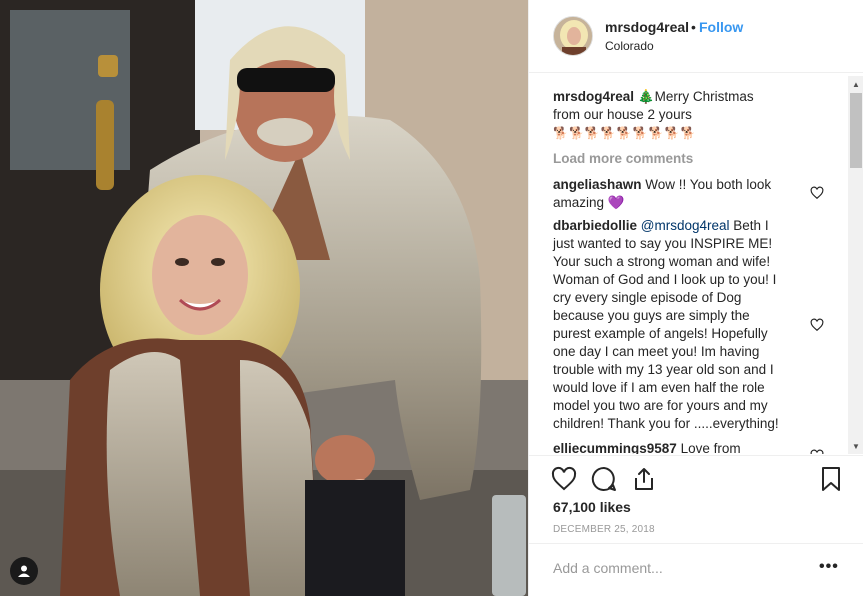  Describe the element at coordinates (660, 405) in the screenshot. I see `comment-line: model you two are for yours and my` at that location.